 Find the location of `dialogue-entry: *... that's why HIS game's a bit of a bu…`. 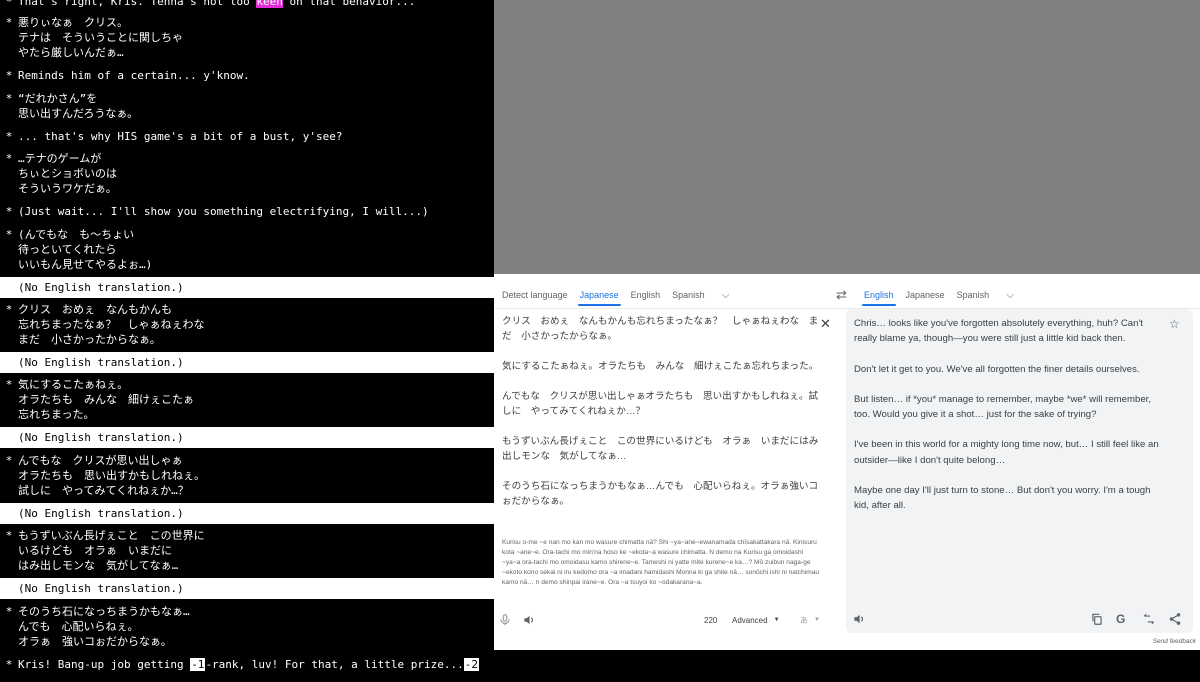

dialogue-entry: *... that's why HIS game's a bit of a bu… is located at coordinates (247, 136).